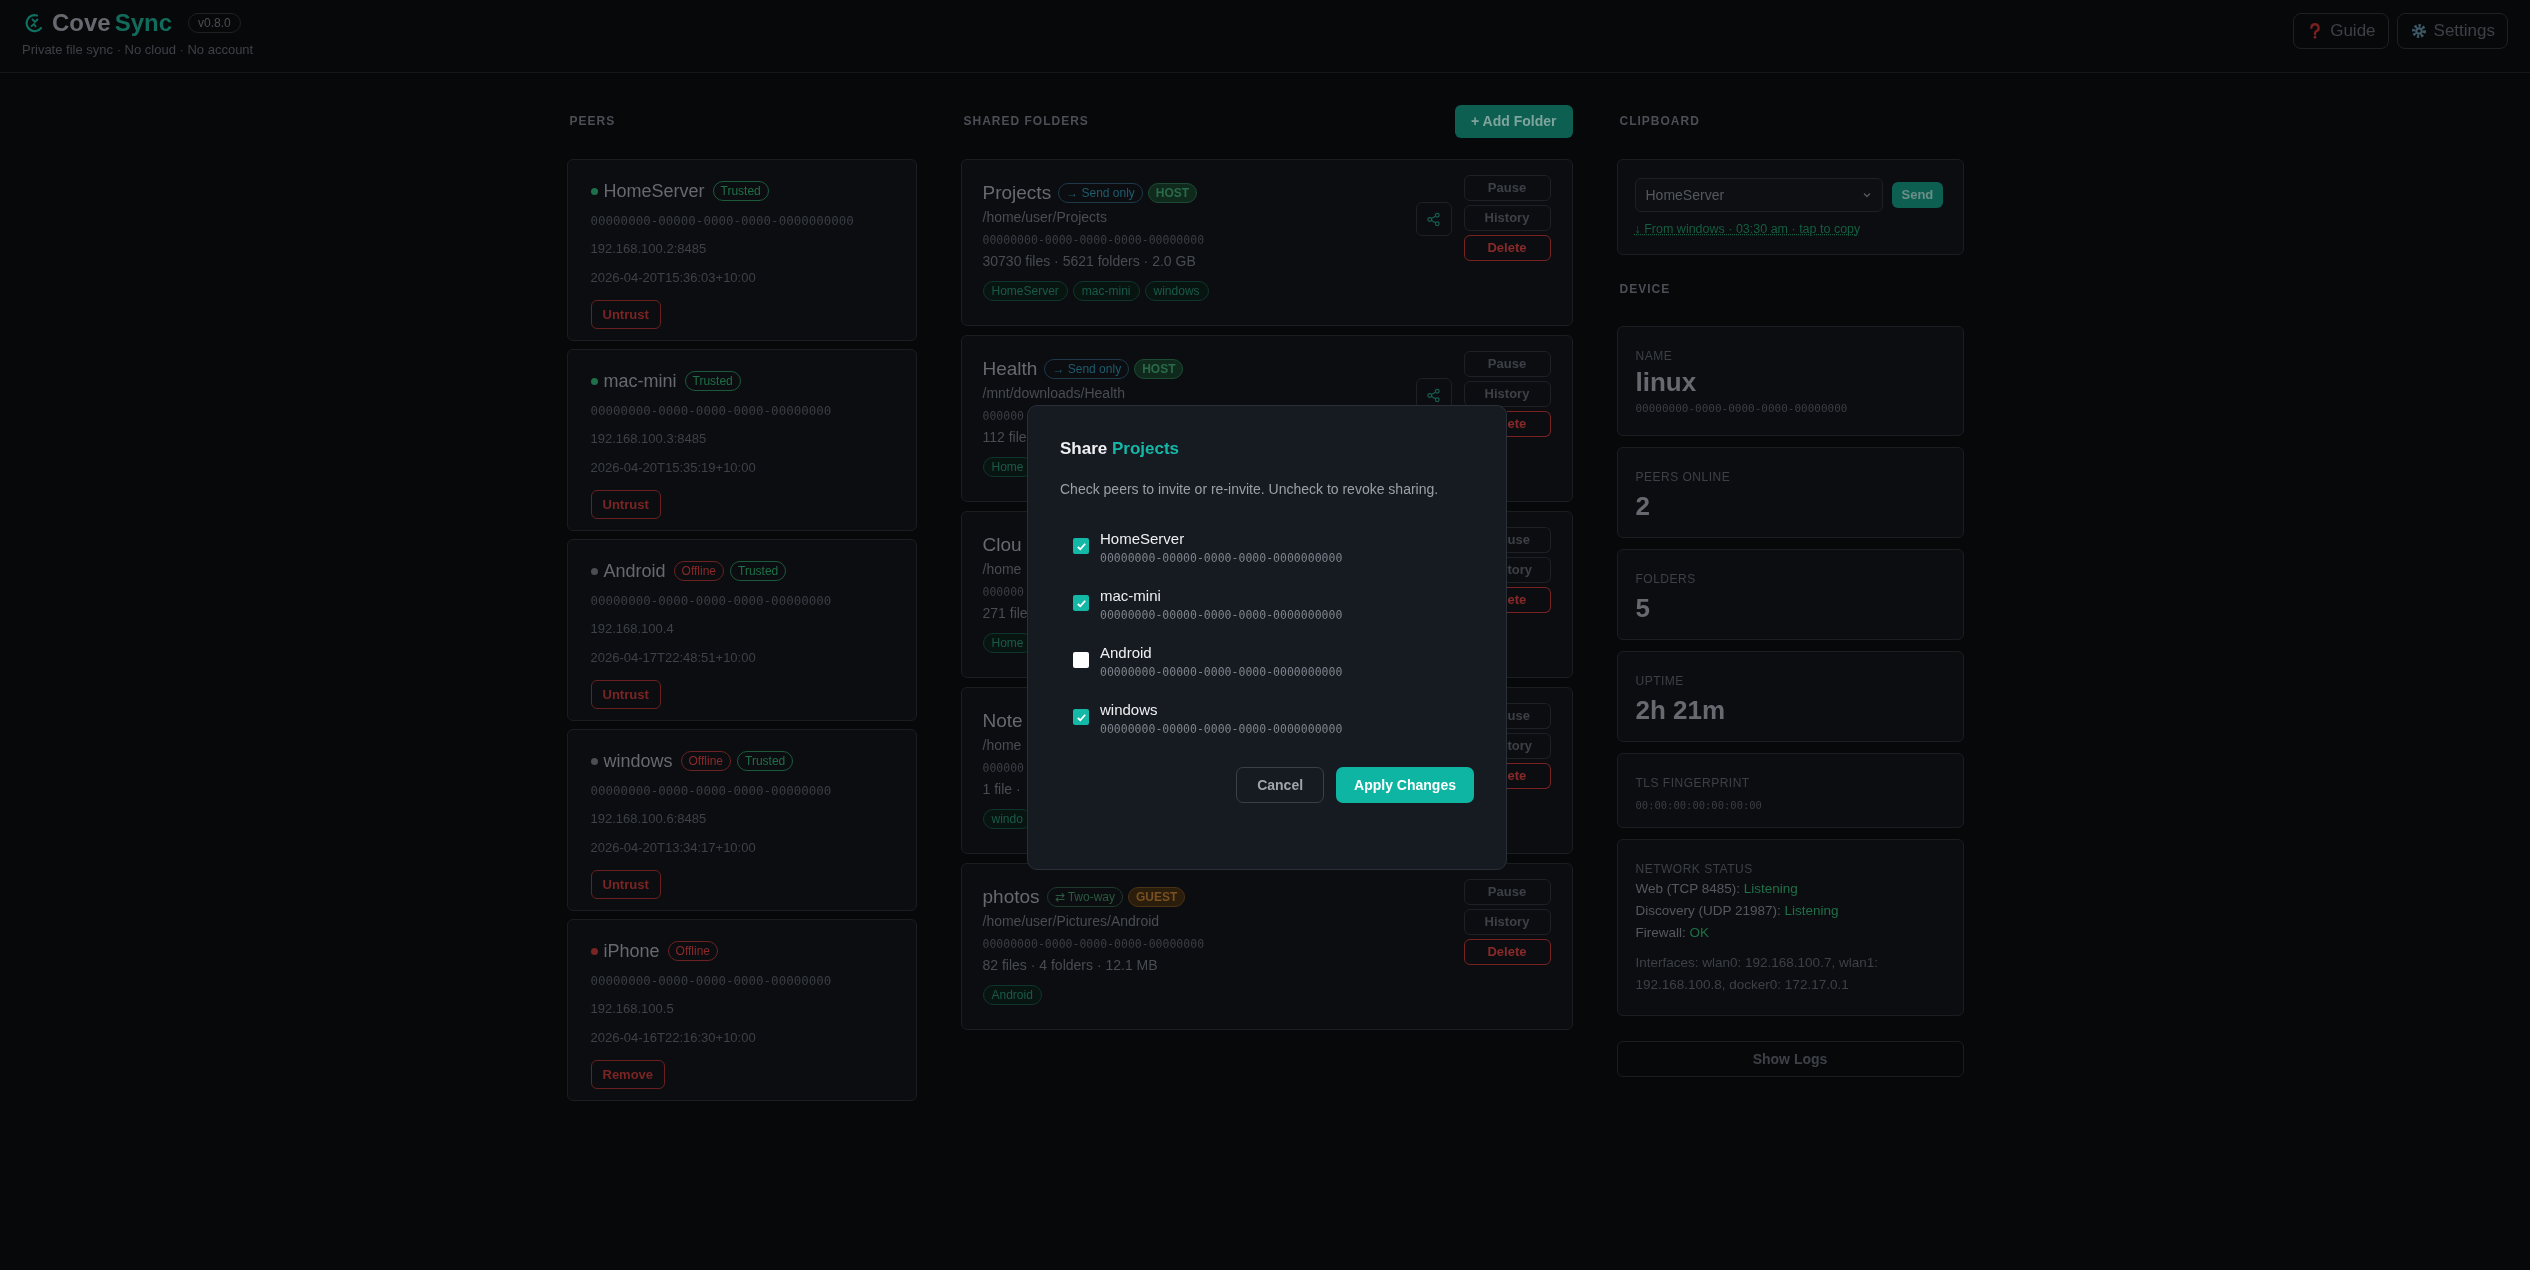 The height and width of the screenshot is (1270, 2530). Describe the element at coordinates (1026, 121) in the screenshot. I see `section-heading: SHARED FOLDERS` at that location.